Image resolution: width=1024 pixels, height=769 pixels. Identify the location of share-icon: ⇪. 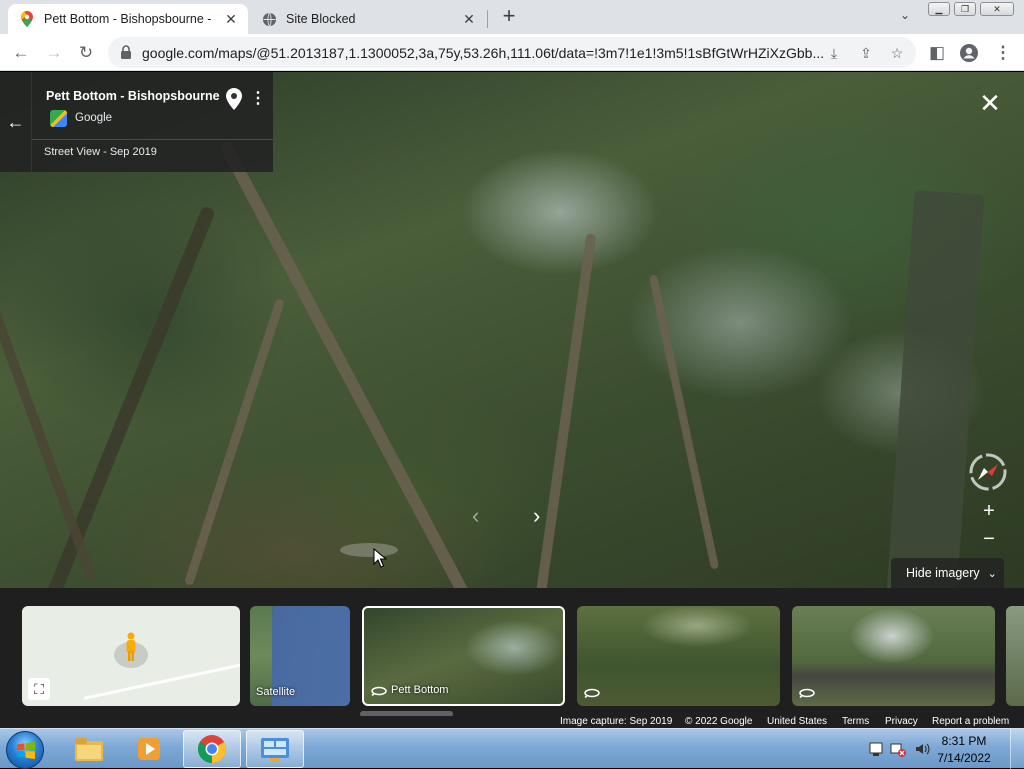
(866, 53).